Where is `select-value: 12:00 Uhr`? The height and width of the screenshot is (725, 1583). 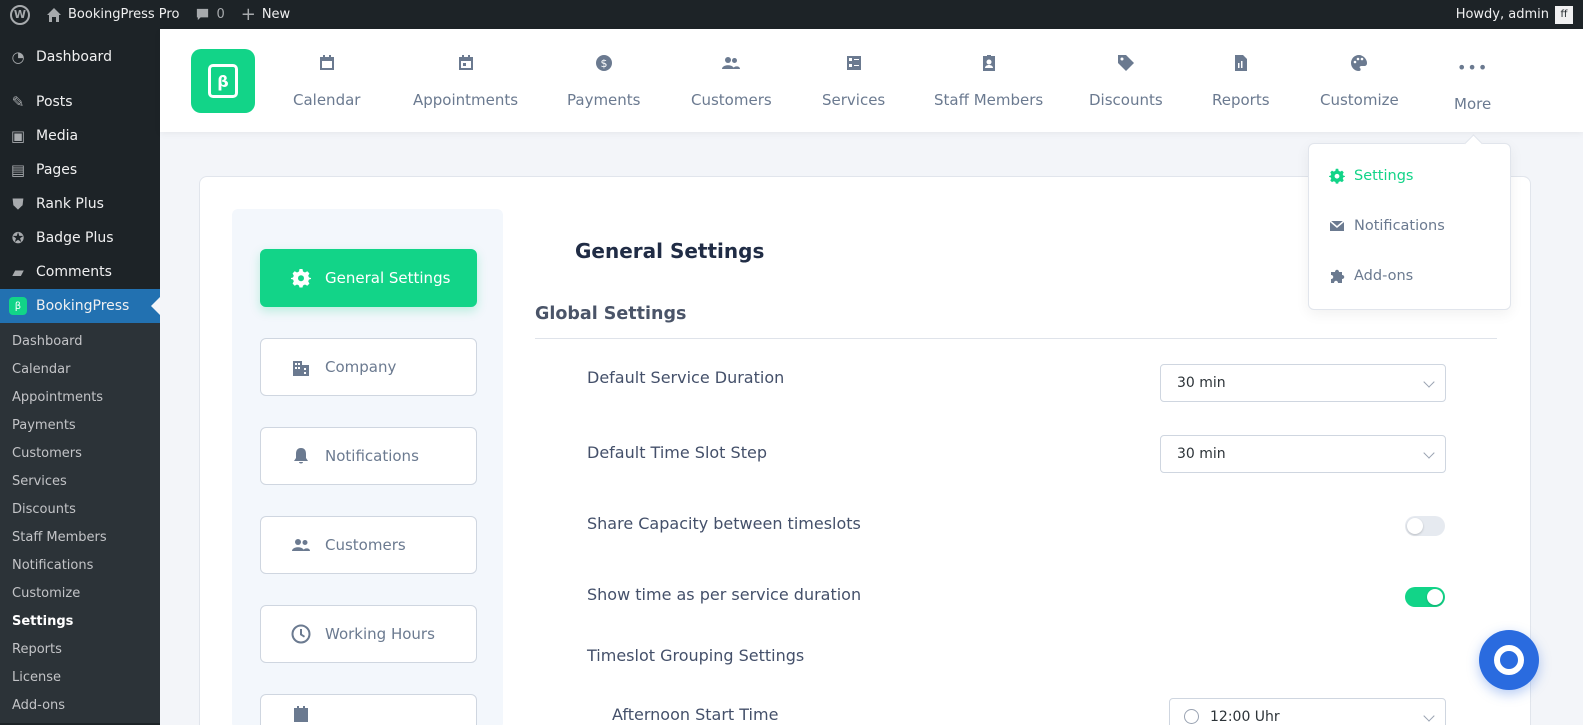
select-value: 12:00 Uhr is located at coordinates (1245, 717).